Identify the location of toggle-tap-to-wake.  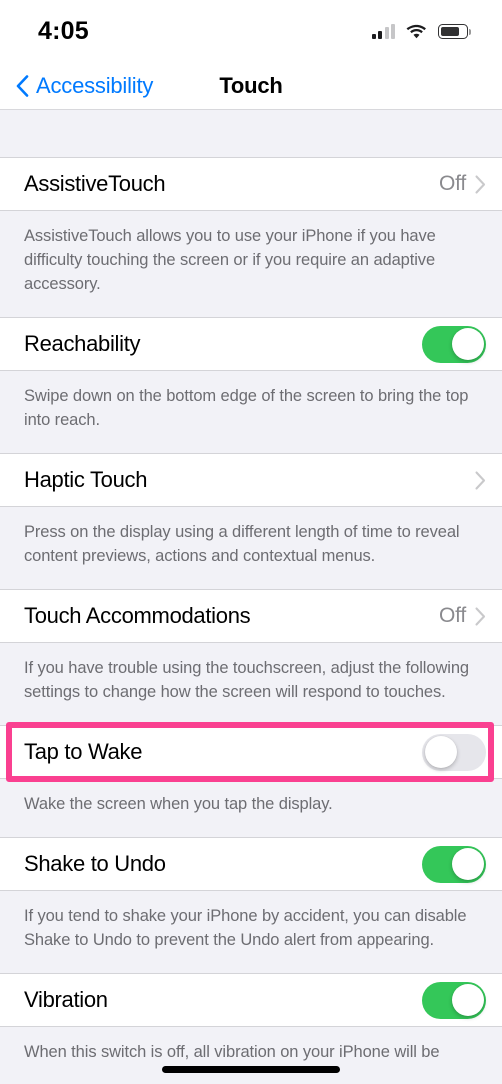
(454, 752).